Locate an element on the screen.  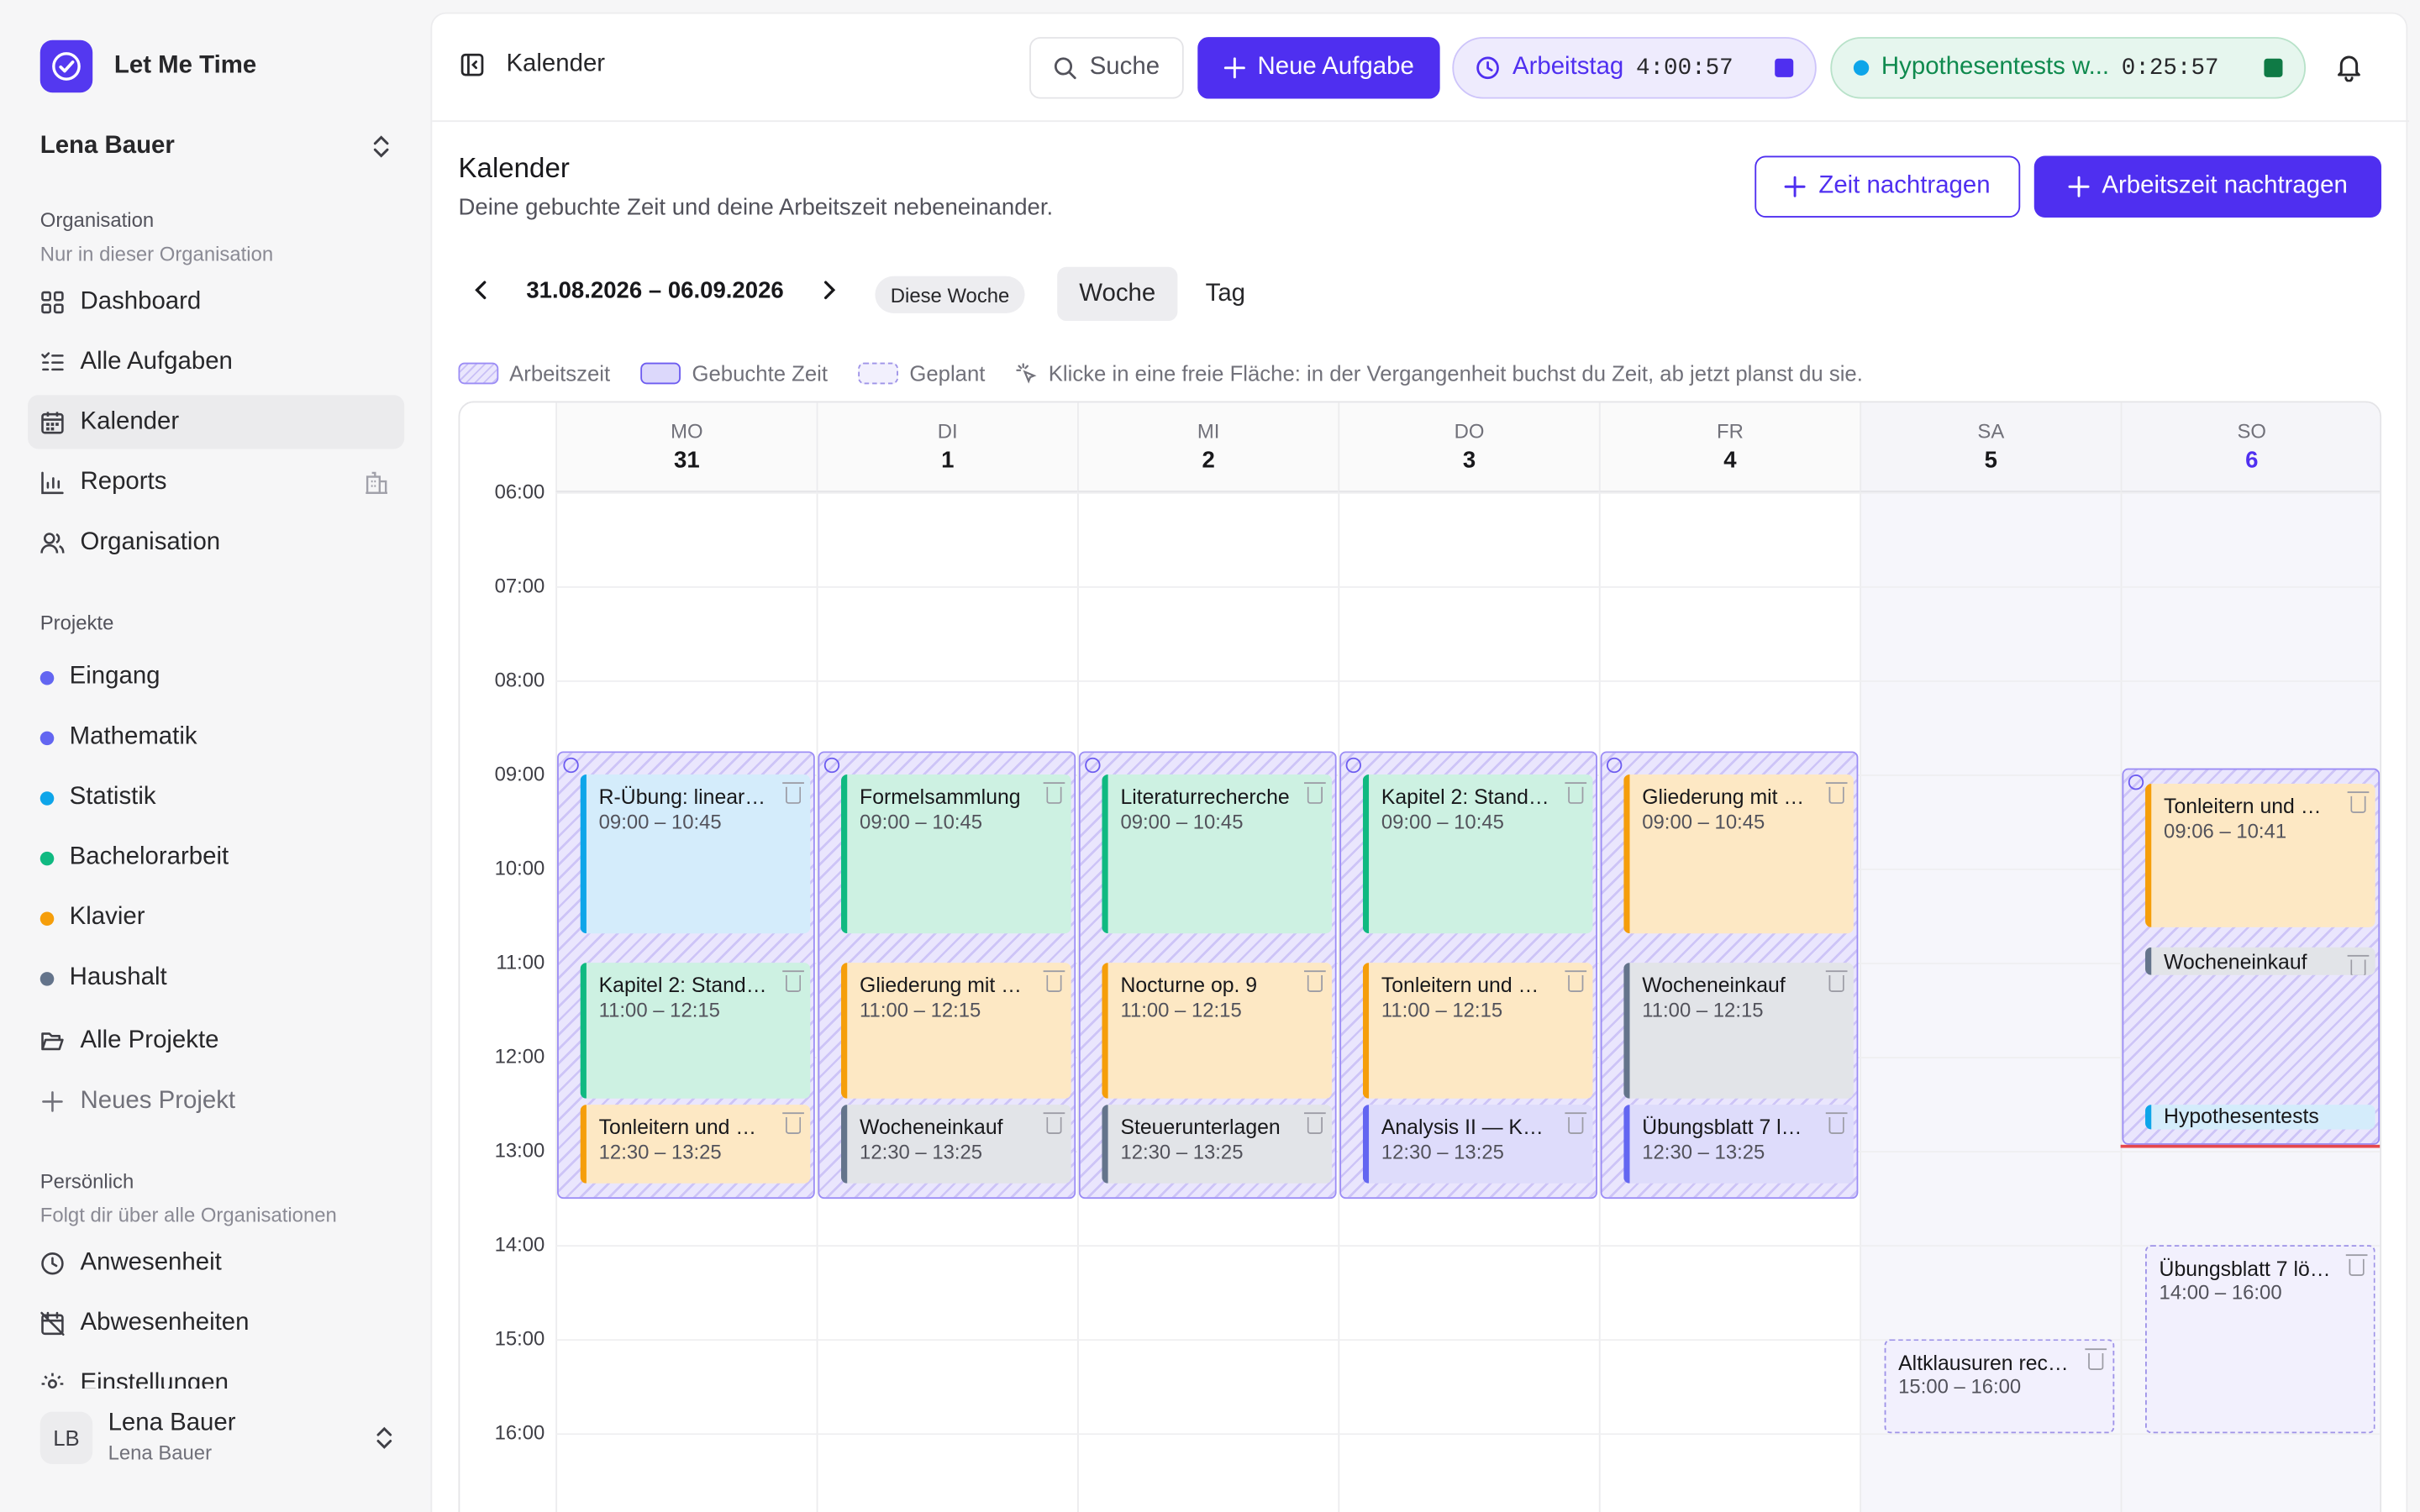
booked-event: Tonleitern und Etüden 12:30 – 13:25 is located at coordinates (695, 1144).